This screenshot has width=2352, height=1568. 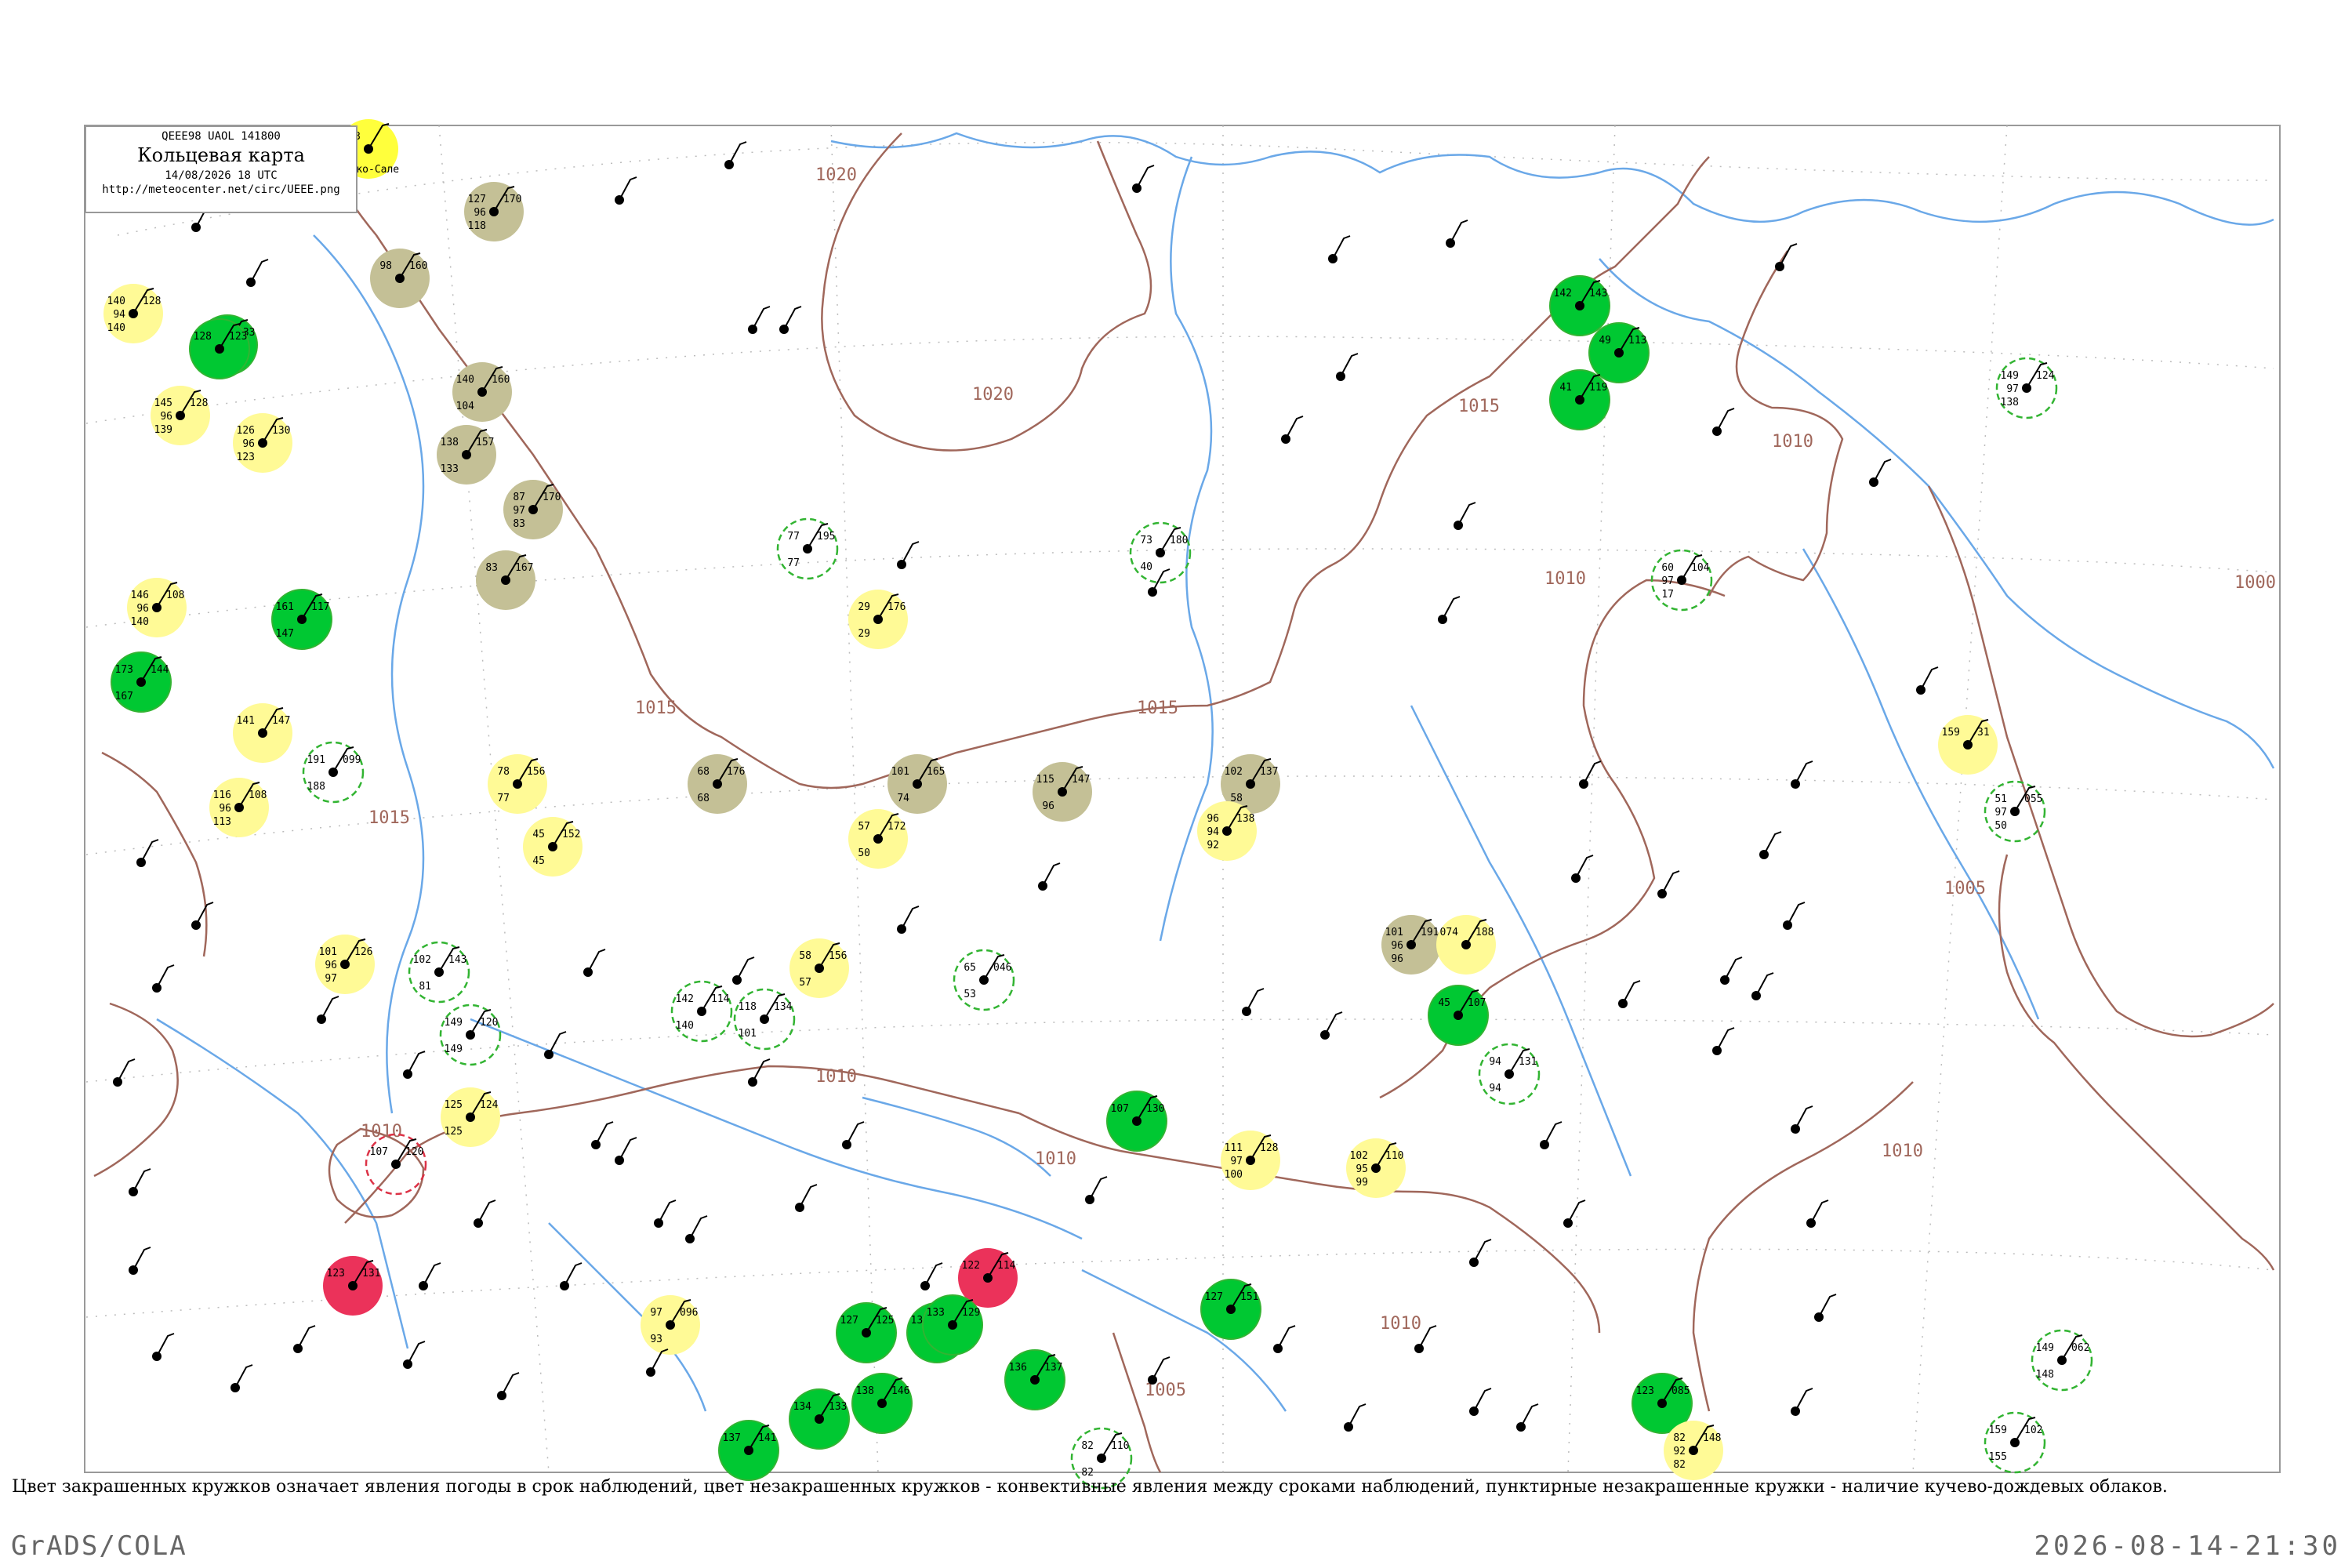 What do you see at coordinates (685, 999) in the screenshot?
I see `station-temperature: 142` at bounding box center [685, 999].